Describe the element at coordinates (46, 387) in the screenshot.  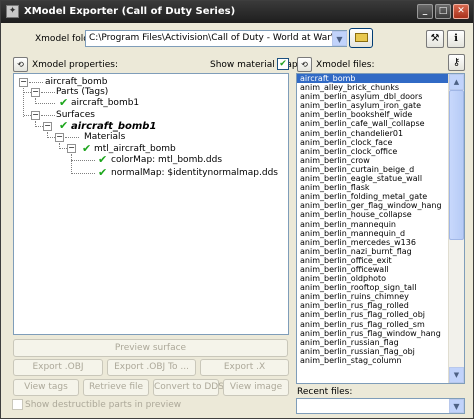
I see `view-tags-button: View tags` at that location.